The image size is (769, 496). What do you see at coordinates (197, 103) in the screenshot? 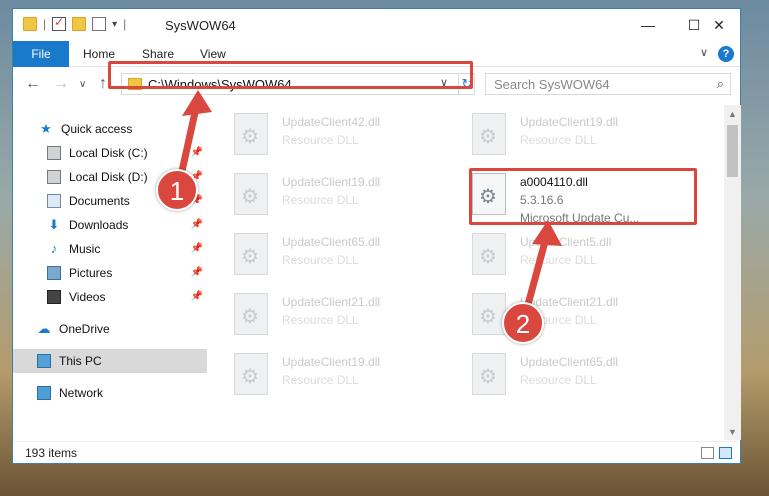
I see `arrow-1-head` at bounding box center [197, 103].